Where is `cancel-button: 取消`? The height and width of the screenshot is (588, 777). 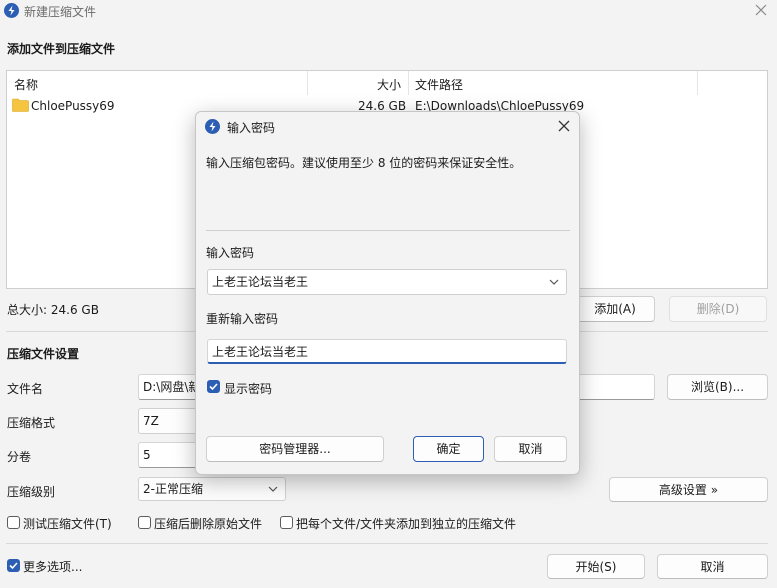 cancel-button: 取消 is located at coordinates (712, 566).